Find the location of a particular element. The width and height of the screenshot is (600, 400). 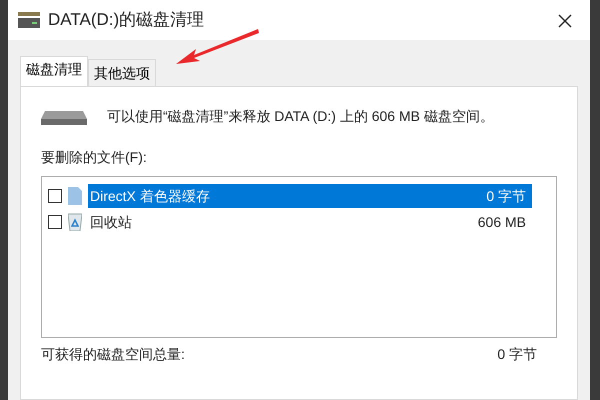

disk-icon is located at coordinates (29, 20).